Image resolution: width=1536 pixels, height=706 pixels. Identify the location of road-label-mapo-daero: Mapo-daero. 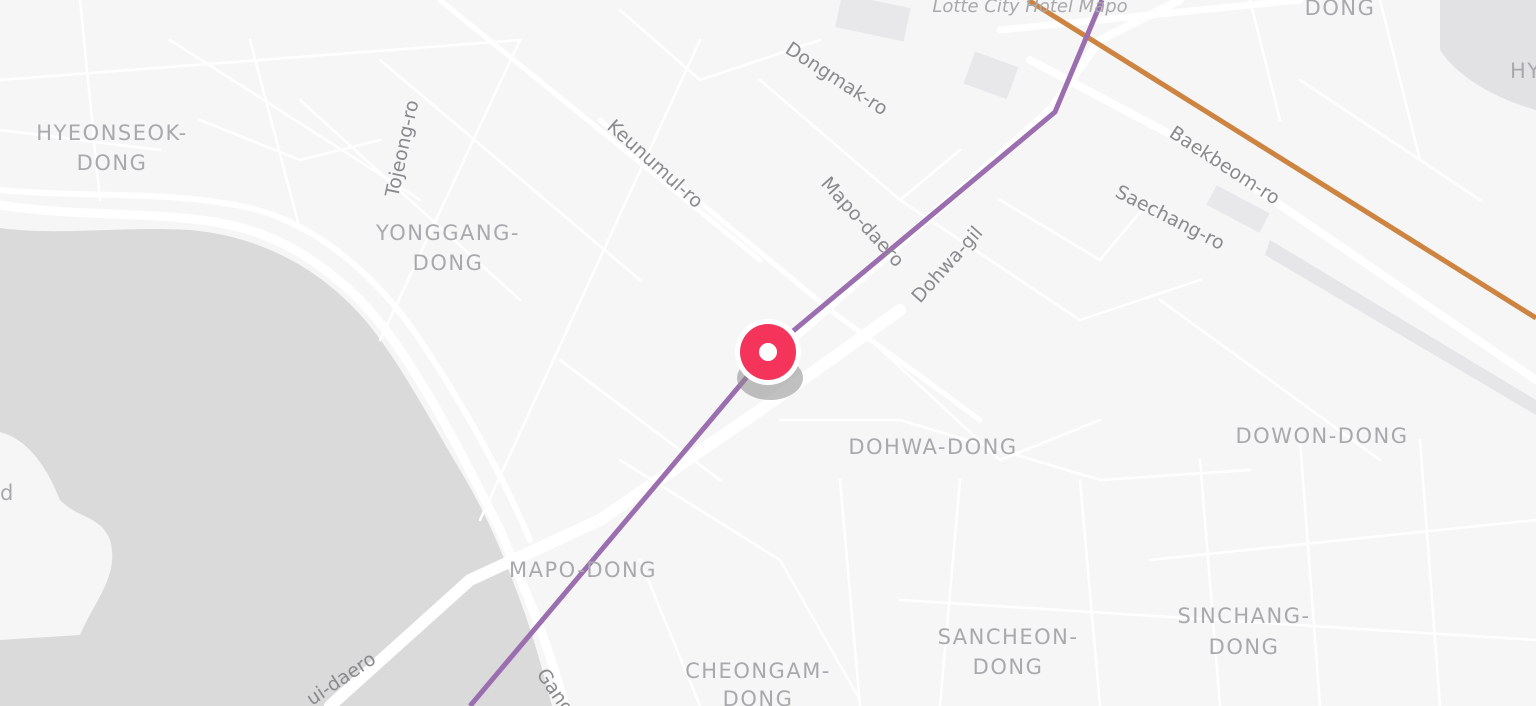
(862, 222).